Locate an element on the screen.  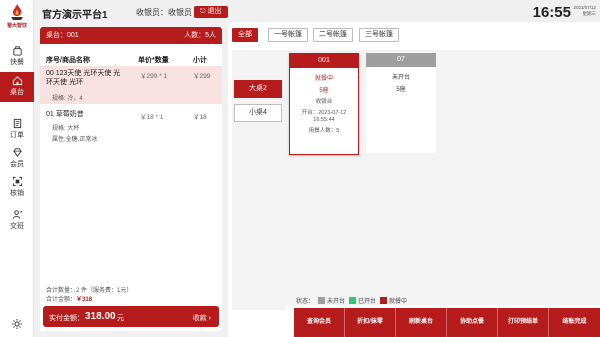
table-status: 就餐中 is located at coordinates (323, 79).